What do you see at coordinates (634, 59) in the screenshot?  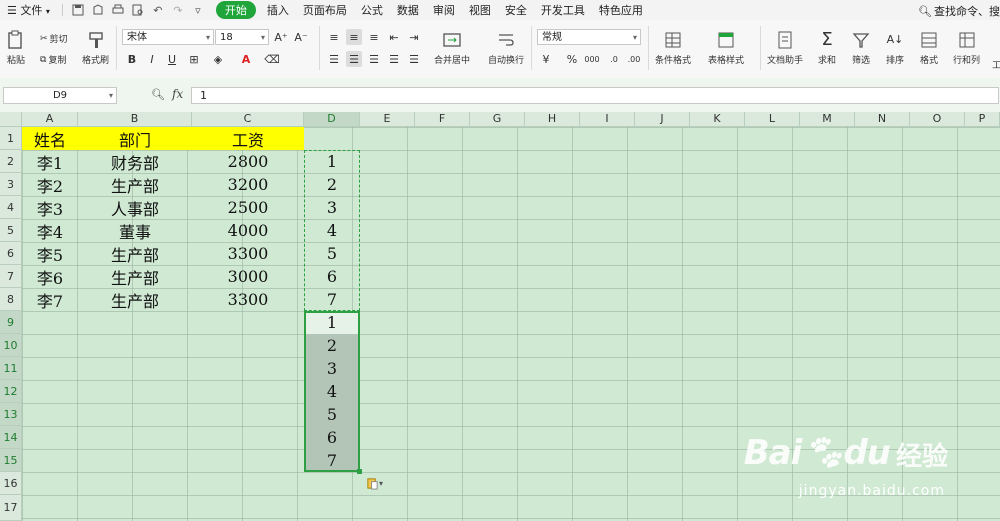 I see `decrease-decimal-icon: .00` at bounding box center [634, 59].